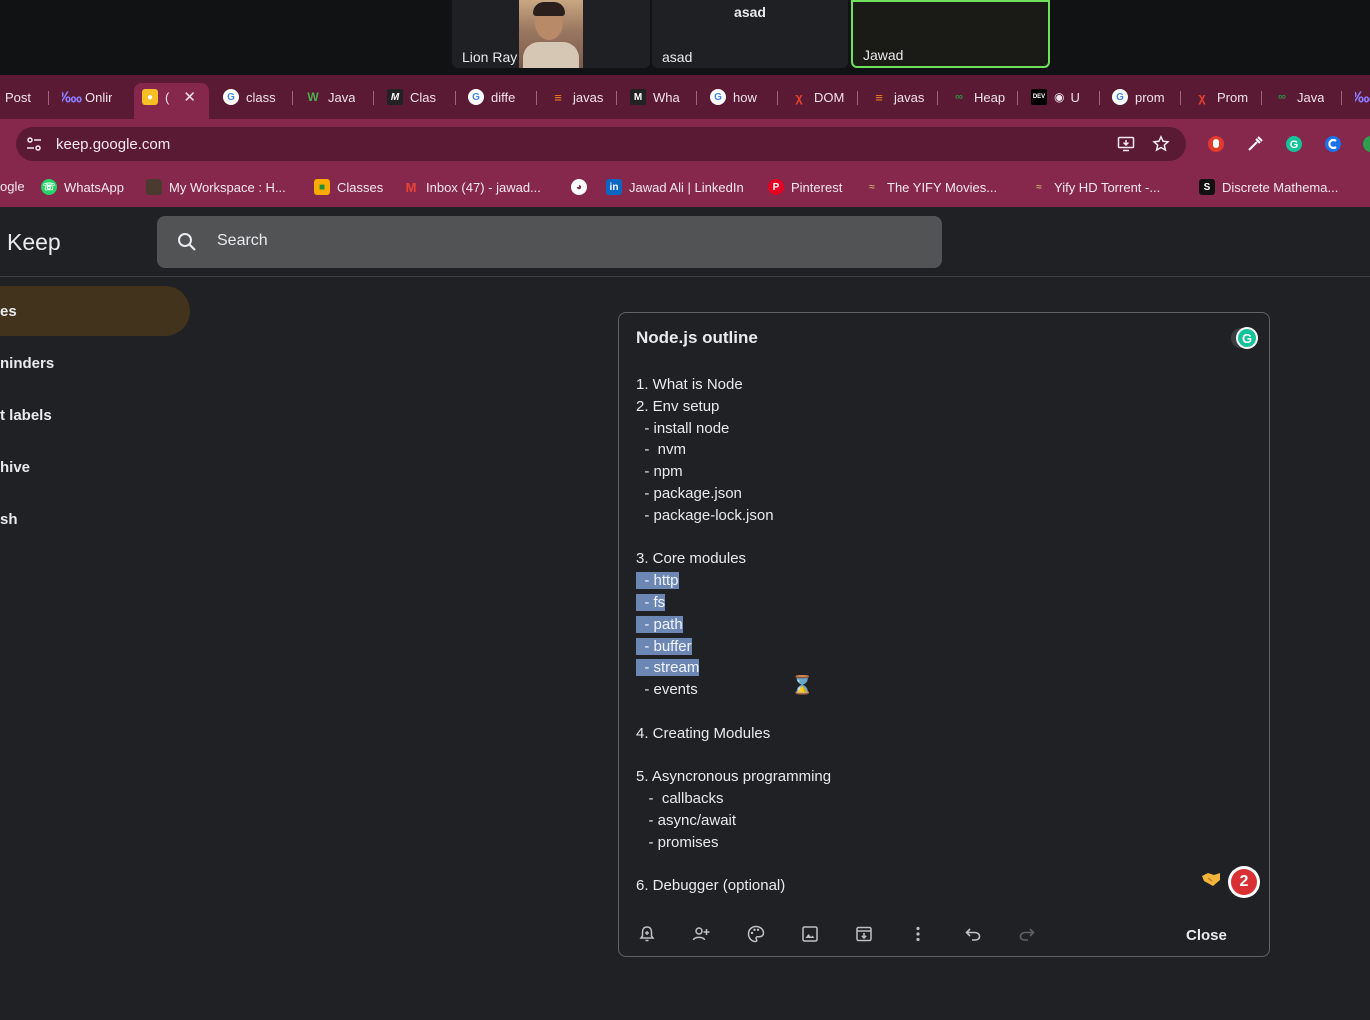 The width and height of the screenshot is (1370, 1020). Describe the element at coordinates (95, 467) in the screenshot. I see `sidebar-item-archive: hive` at that location.